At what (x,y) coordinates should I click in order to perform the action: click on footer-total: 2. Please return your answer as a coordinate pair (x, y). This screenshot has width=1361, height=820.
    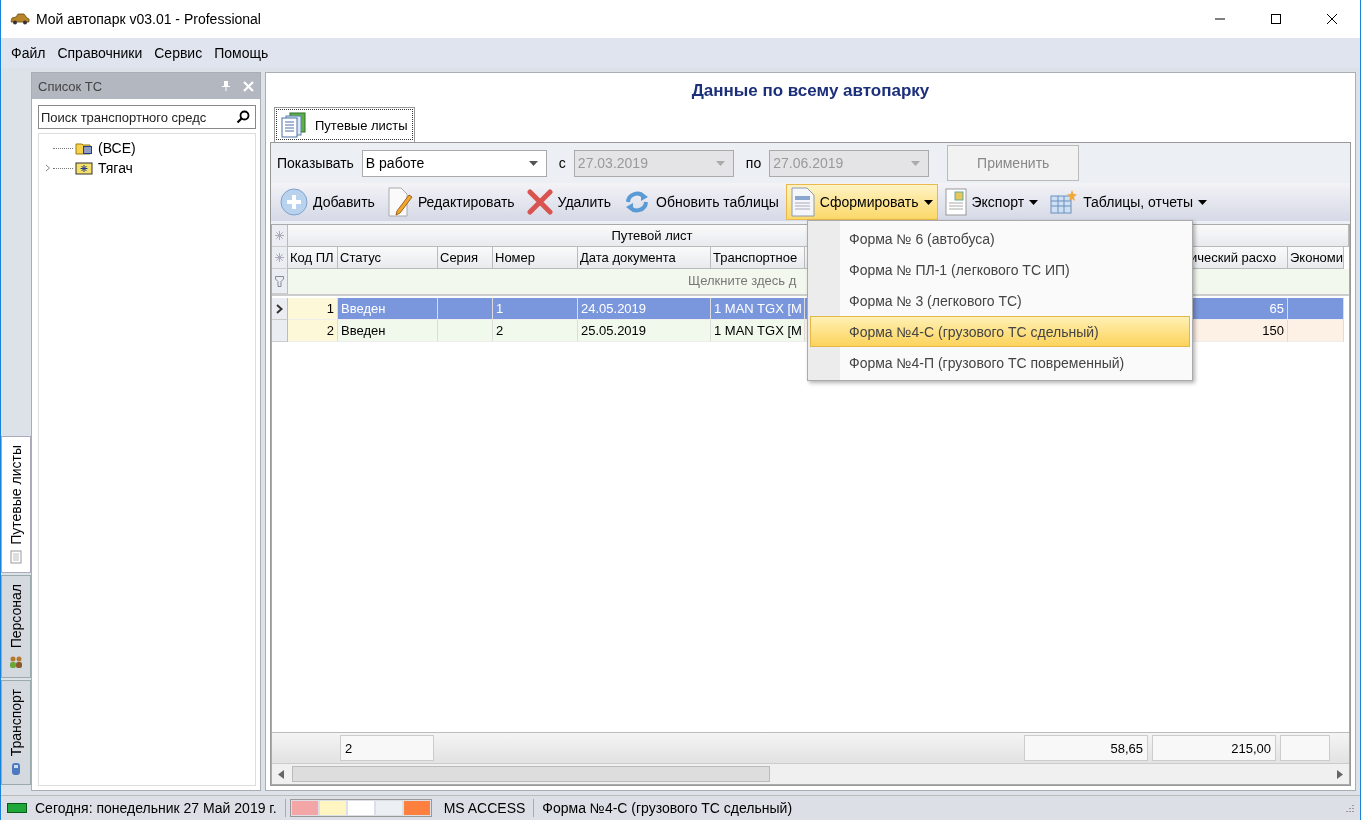
    Looking at the image, I should click on (387, 748).